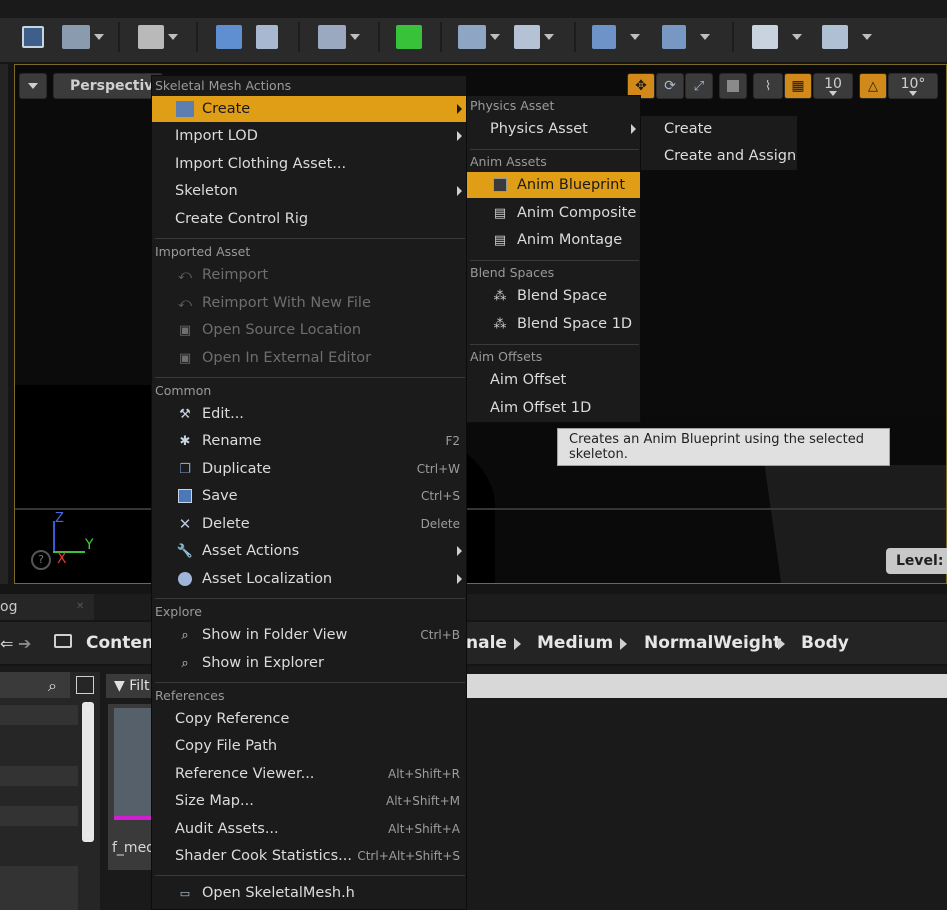 The height and width of the screenshot is (910, 947). Describe the element at coordinates (130, 686) in the screenshot. I see `filters-button: ▼ Filt` at that location.